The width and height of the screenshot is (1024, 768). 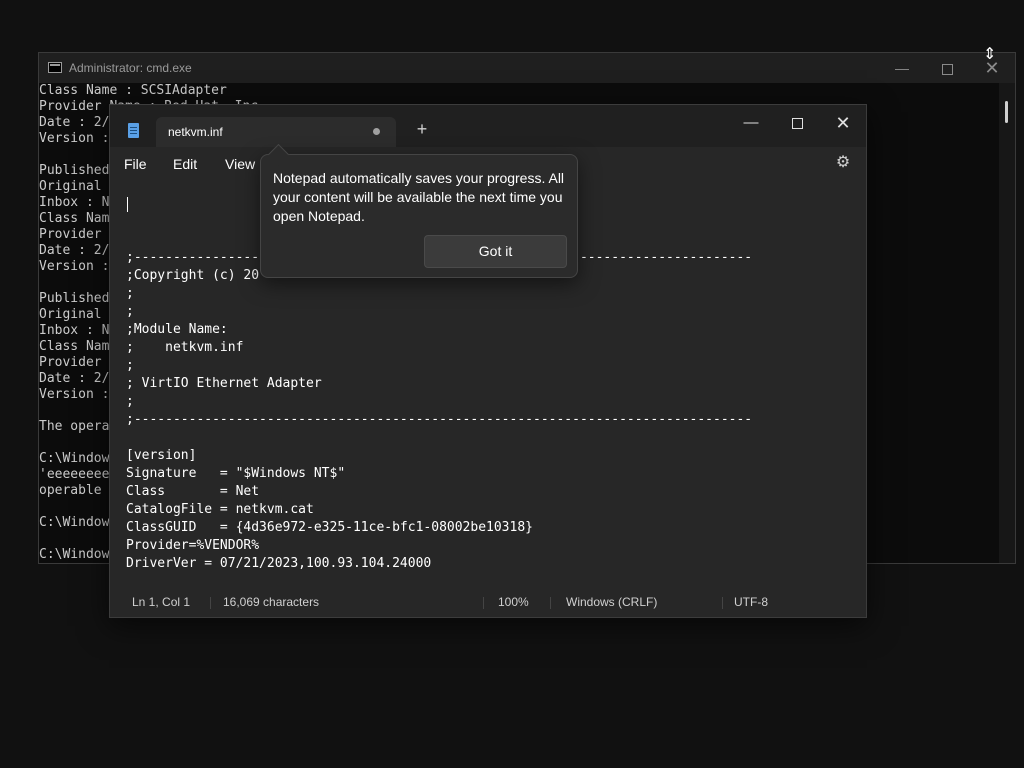 I want to click on editor-line: ; VirtIO Ethernet Adapter, so click(x=224, y=383).